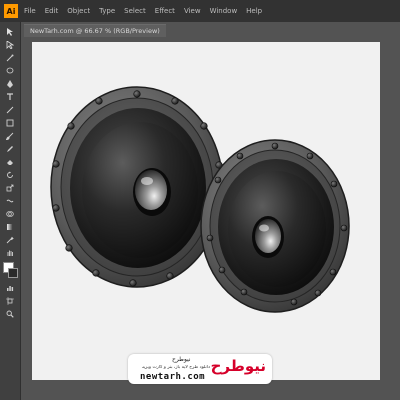 The width and height of the screenshot is (400, 400). I want to click on watermark-tagline: دانلود طرح لایه باز، بنر و کارت ویزیت, so click(176, 367).